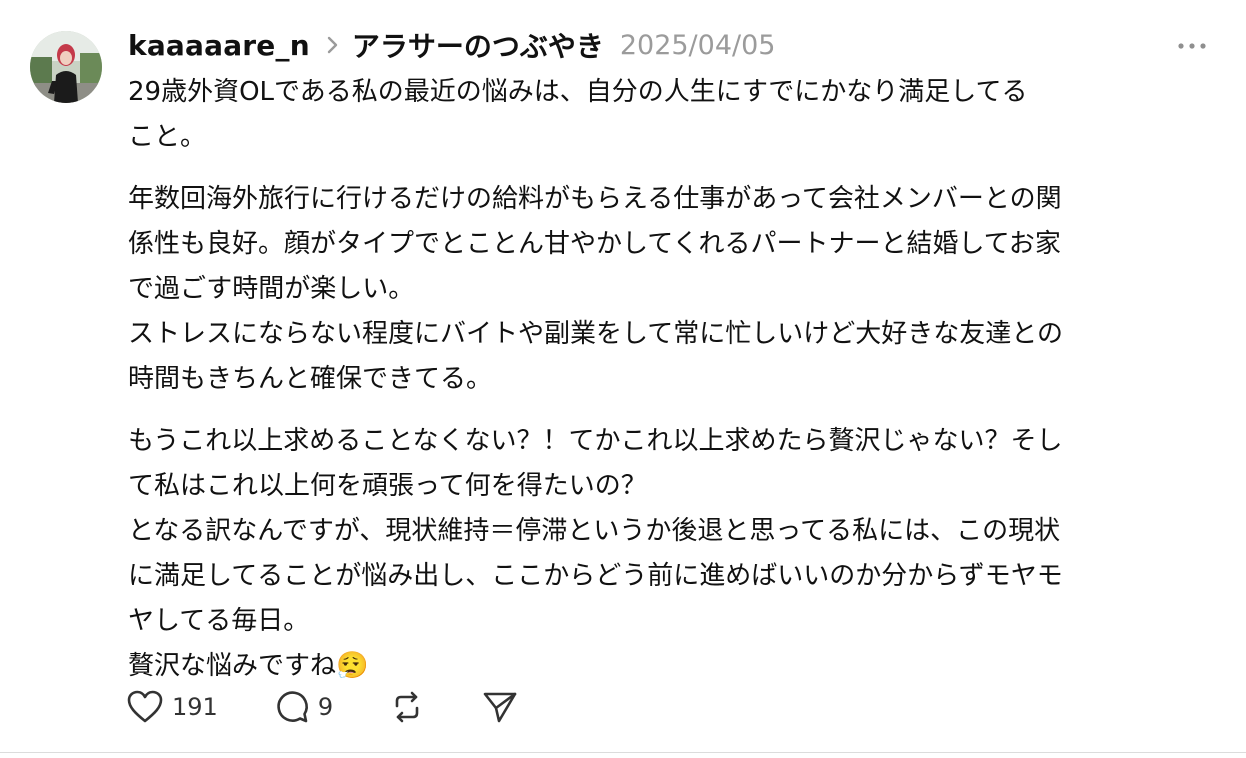 Image resolution: width=1246 pixels, height=758 pixels. Describe the element at coordinates (673, 115) in the screenshot. I see `post-paragraph: 29歳外資OLである私の最近の悩みは、自分の人生にすでにかなり満足してる こと。` at that location.